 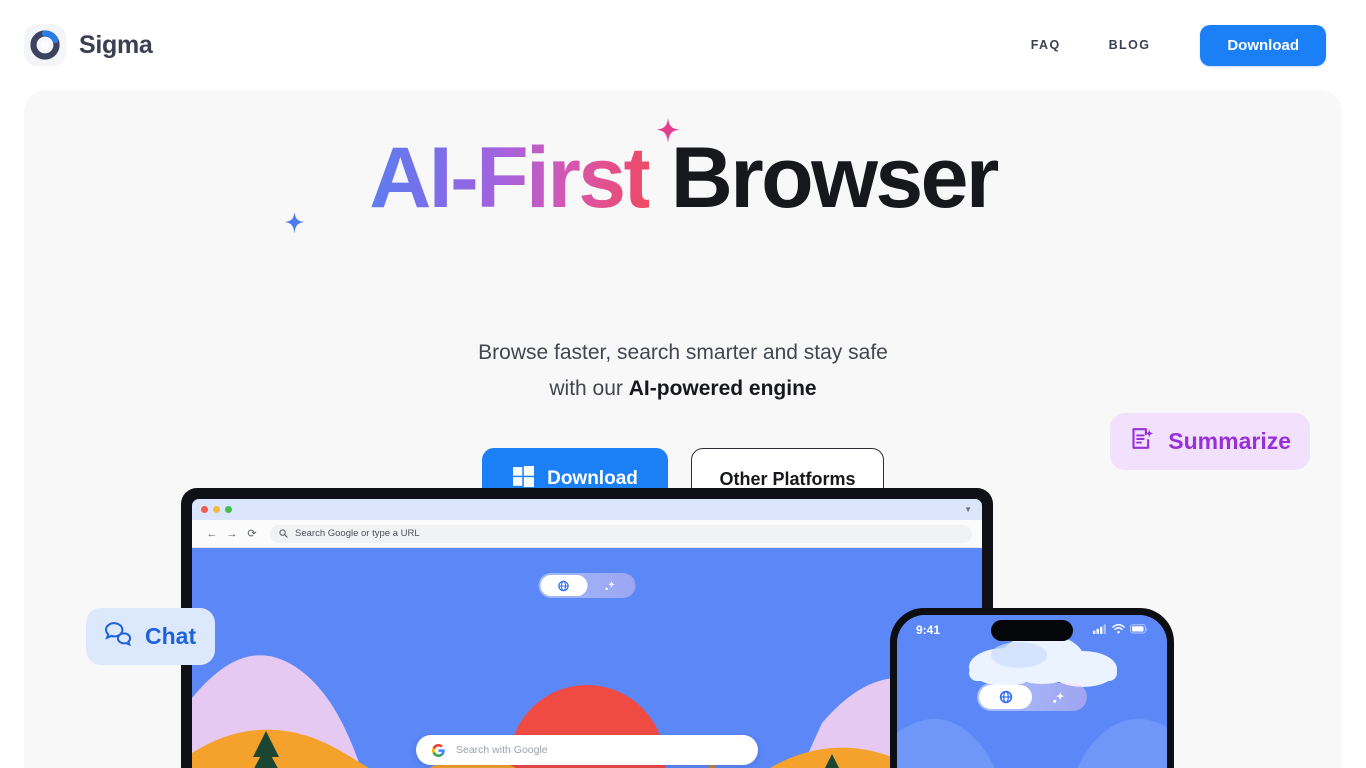 What do you see at coordinates (438, 750) in the screenshot?
I see `google-g-icon` at bounding box center [438, 750].